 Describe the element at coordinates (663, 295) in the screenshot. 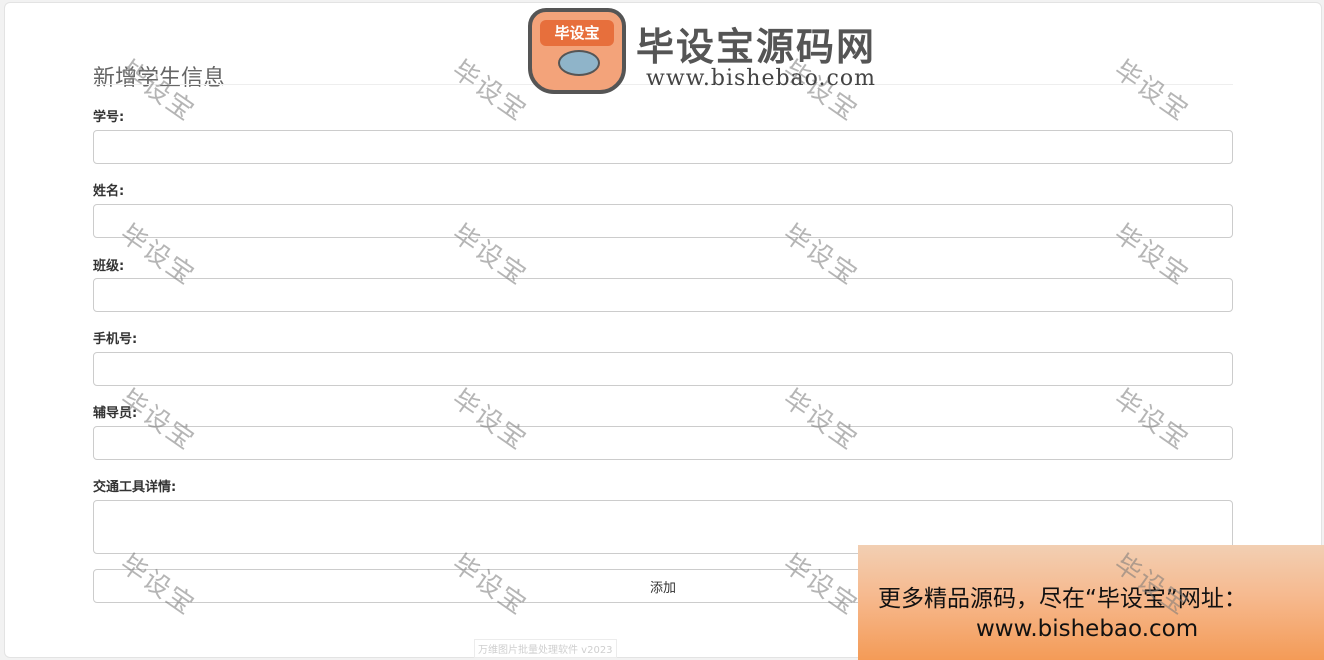

I see `class-input` at that location.